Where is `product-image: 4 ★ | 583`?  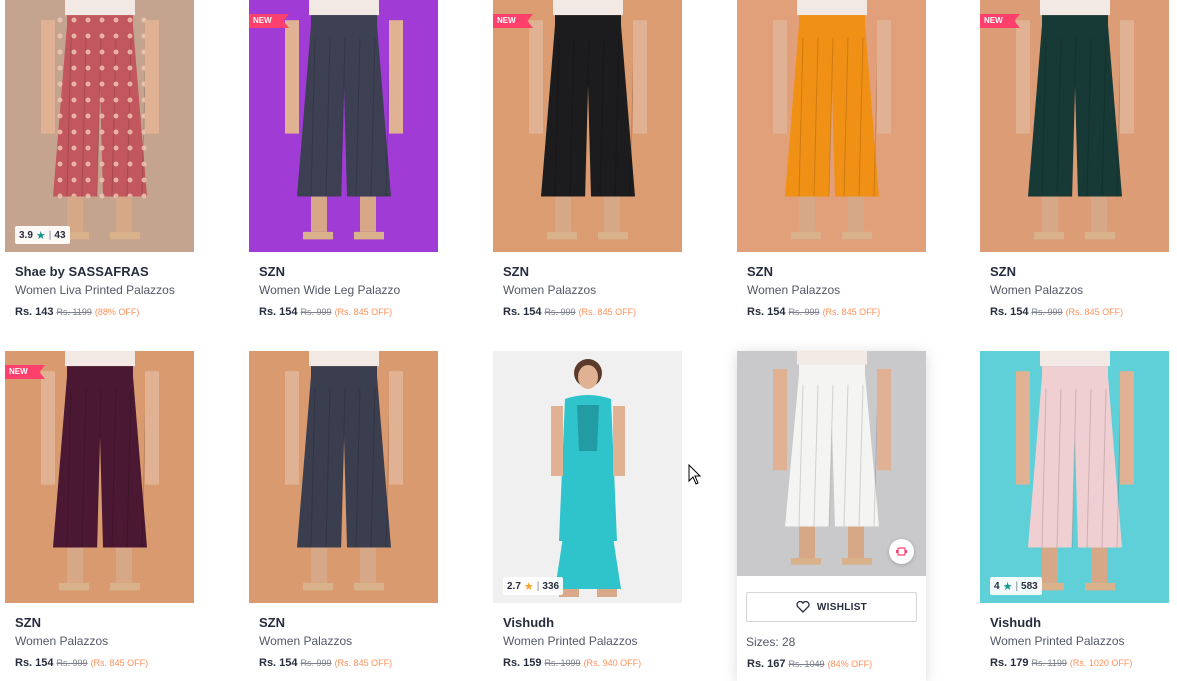 product-image: 4 ★ | 583 is located at coordinates (1074, 477).